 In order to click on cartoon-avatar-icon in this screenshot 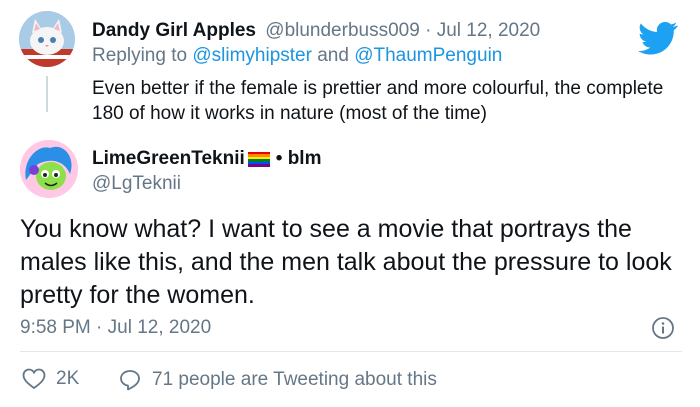, I will do `click(49, 169)`.